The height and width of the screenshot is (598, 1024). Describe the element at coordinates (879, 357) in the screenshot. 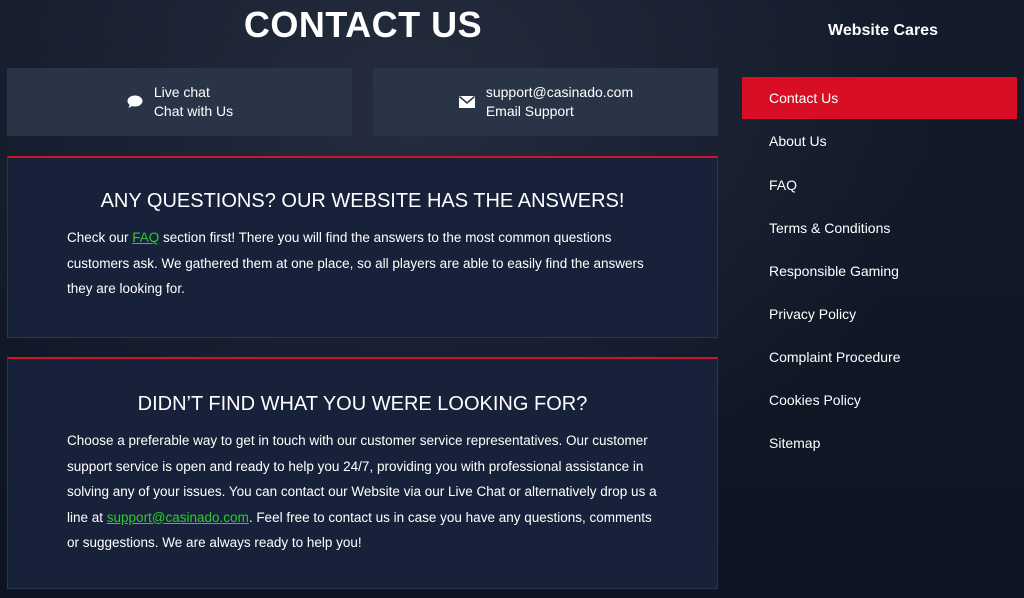

I see `sidebar-item-complaint-procedure: Complaint Procedure` at that location.